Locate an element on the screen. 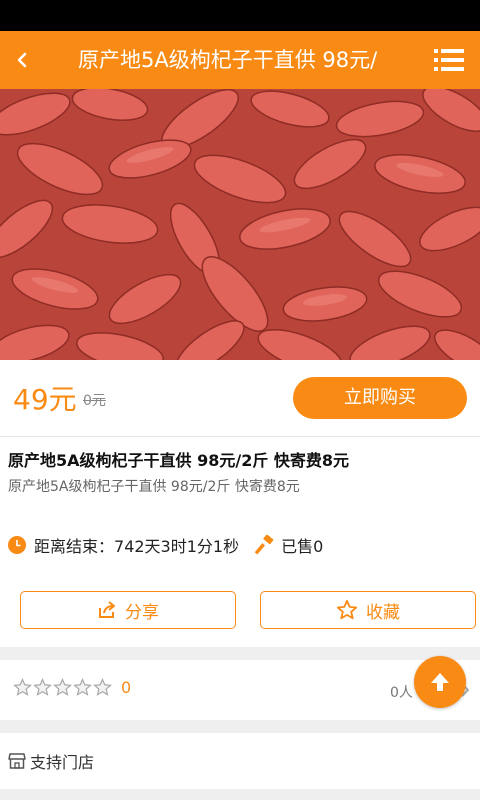 The image size is (480, 800). store-panel: 支持门店 is located at coordinates (240, 761).